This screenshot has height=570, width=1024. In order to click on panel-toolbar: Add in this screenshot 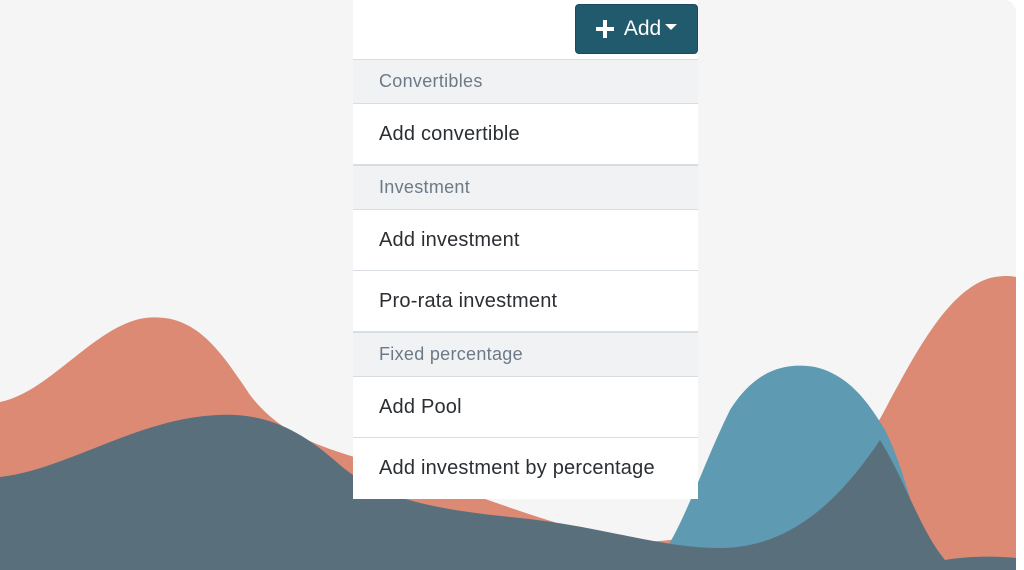, I will do `click(525, 29)`.